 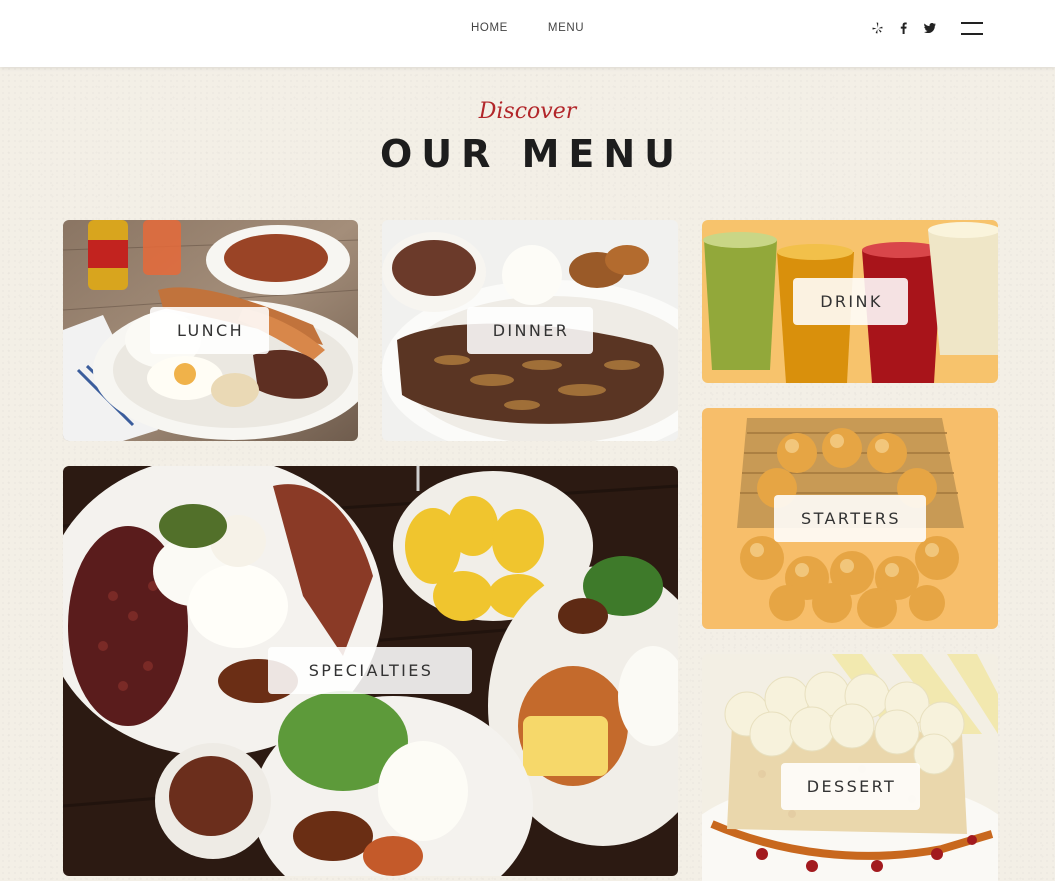 I want to click on twitter-icon, so click(x=929, y=28).